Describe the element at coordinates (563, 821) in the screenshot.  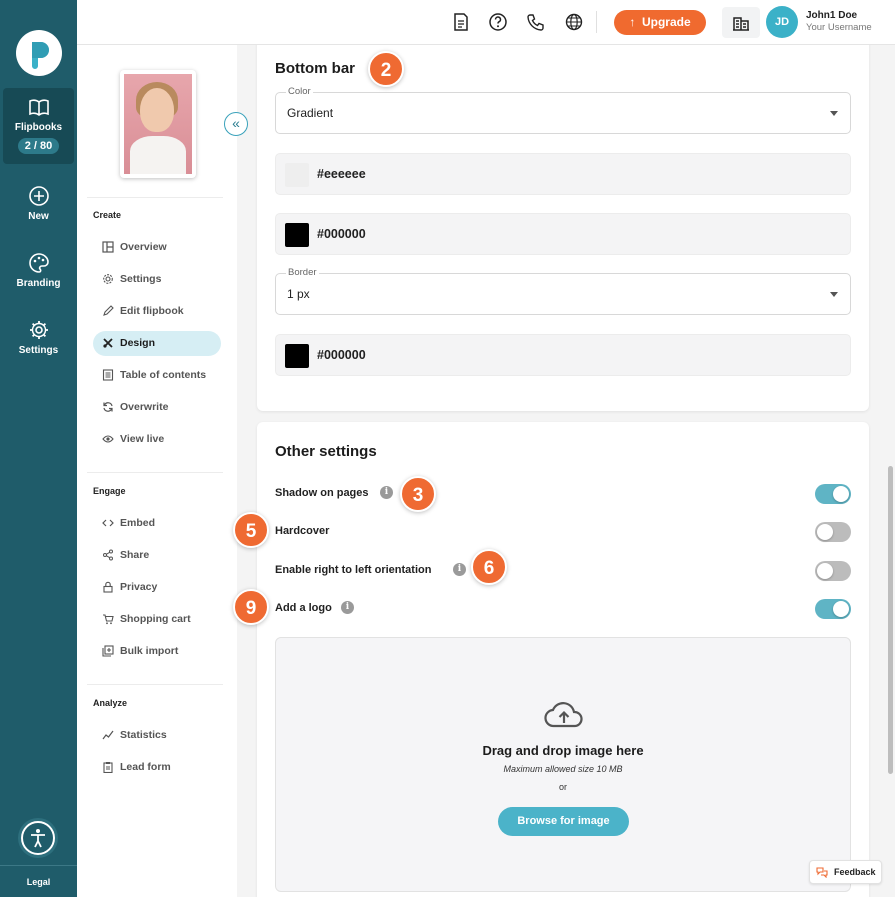
I see `browse-for-image-button: Browse for image` at that location.